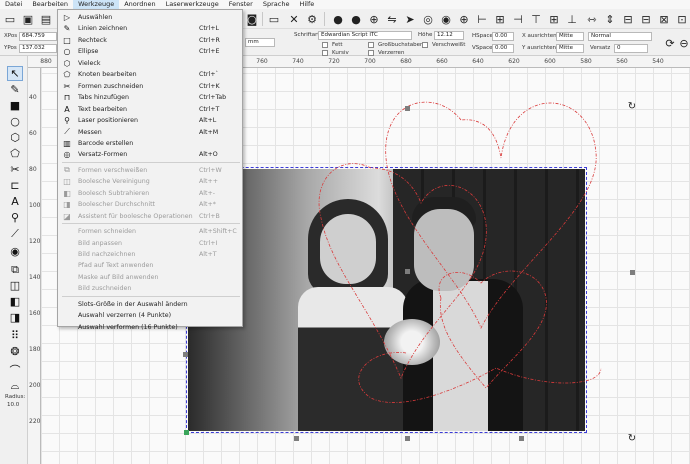  I want to click on circular-array-icon: ❂, so click(15, 351).